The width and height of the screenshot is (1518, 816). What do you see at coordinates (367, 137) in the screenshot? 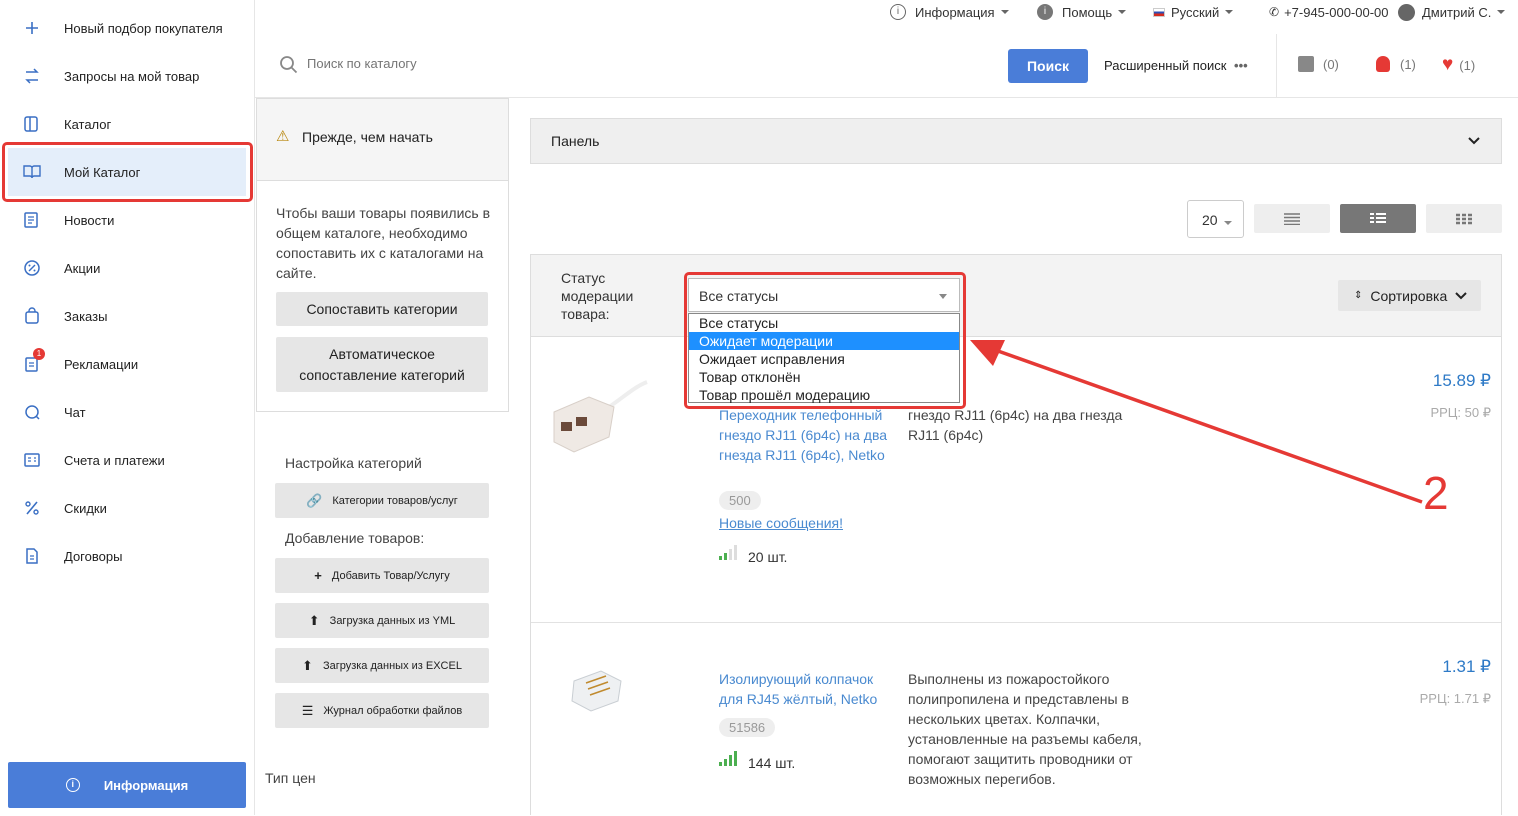
I see `before-start-title: Прежде, чем начать` at bounding box center [367, 137].